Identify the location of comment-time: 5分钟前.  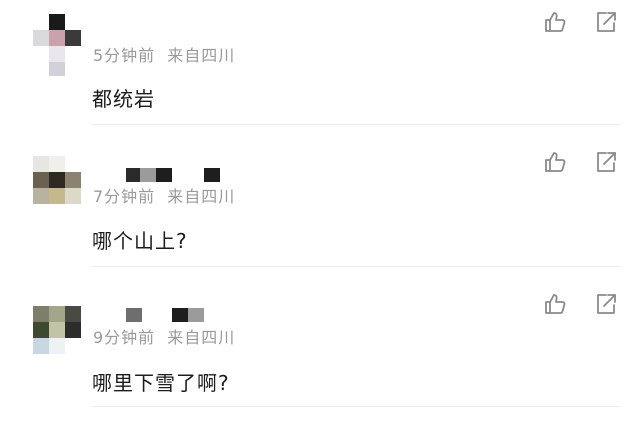
(124, 55).